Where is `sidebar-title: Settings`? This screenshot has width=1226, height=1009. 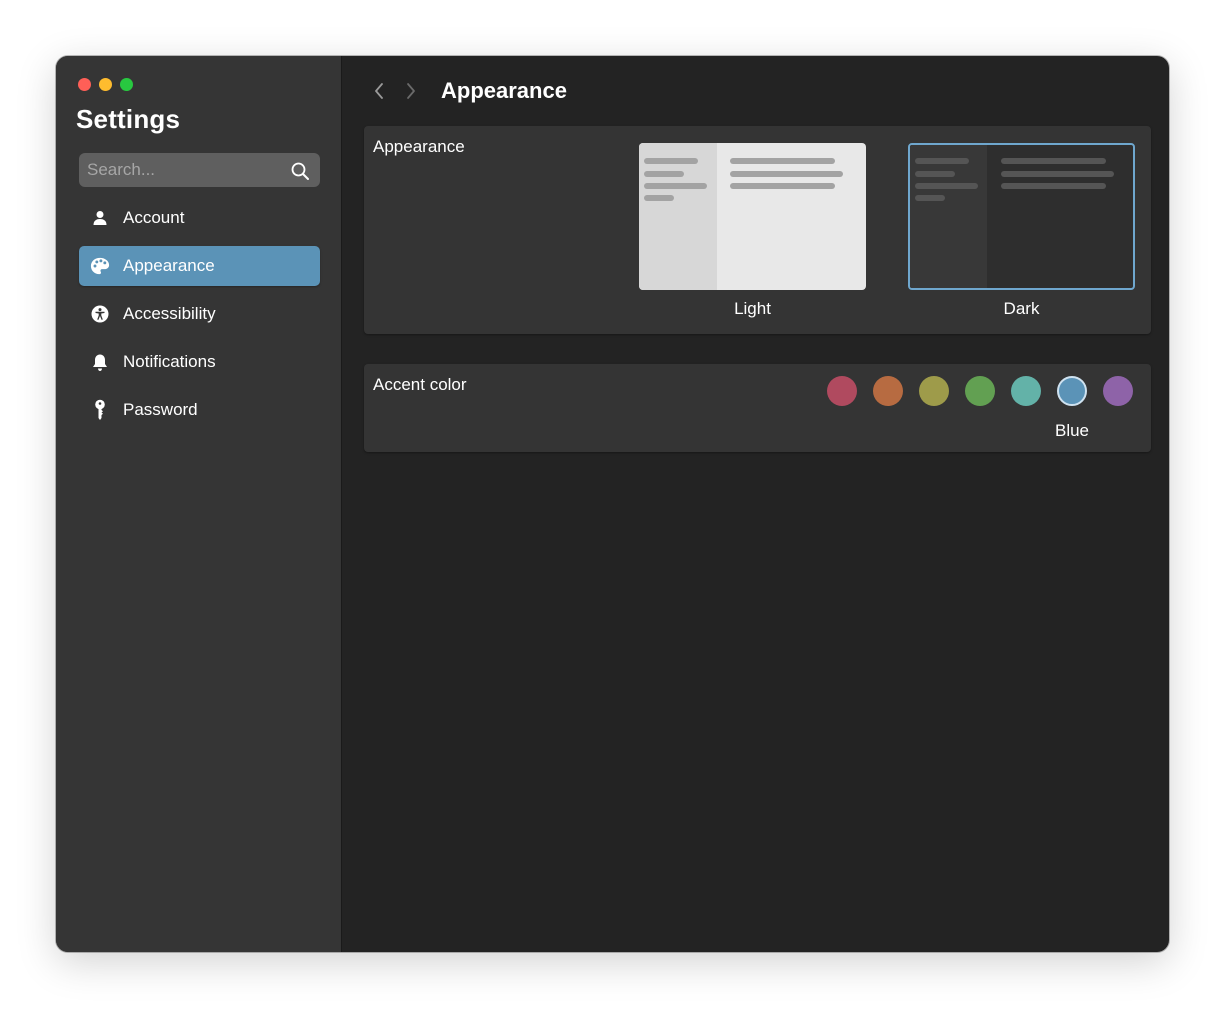
sidebar-title: Settings is located at coordinates (128, 119).